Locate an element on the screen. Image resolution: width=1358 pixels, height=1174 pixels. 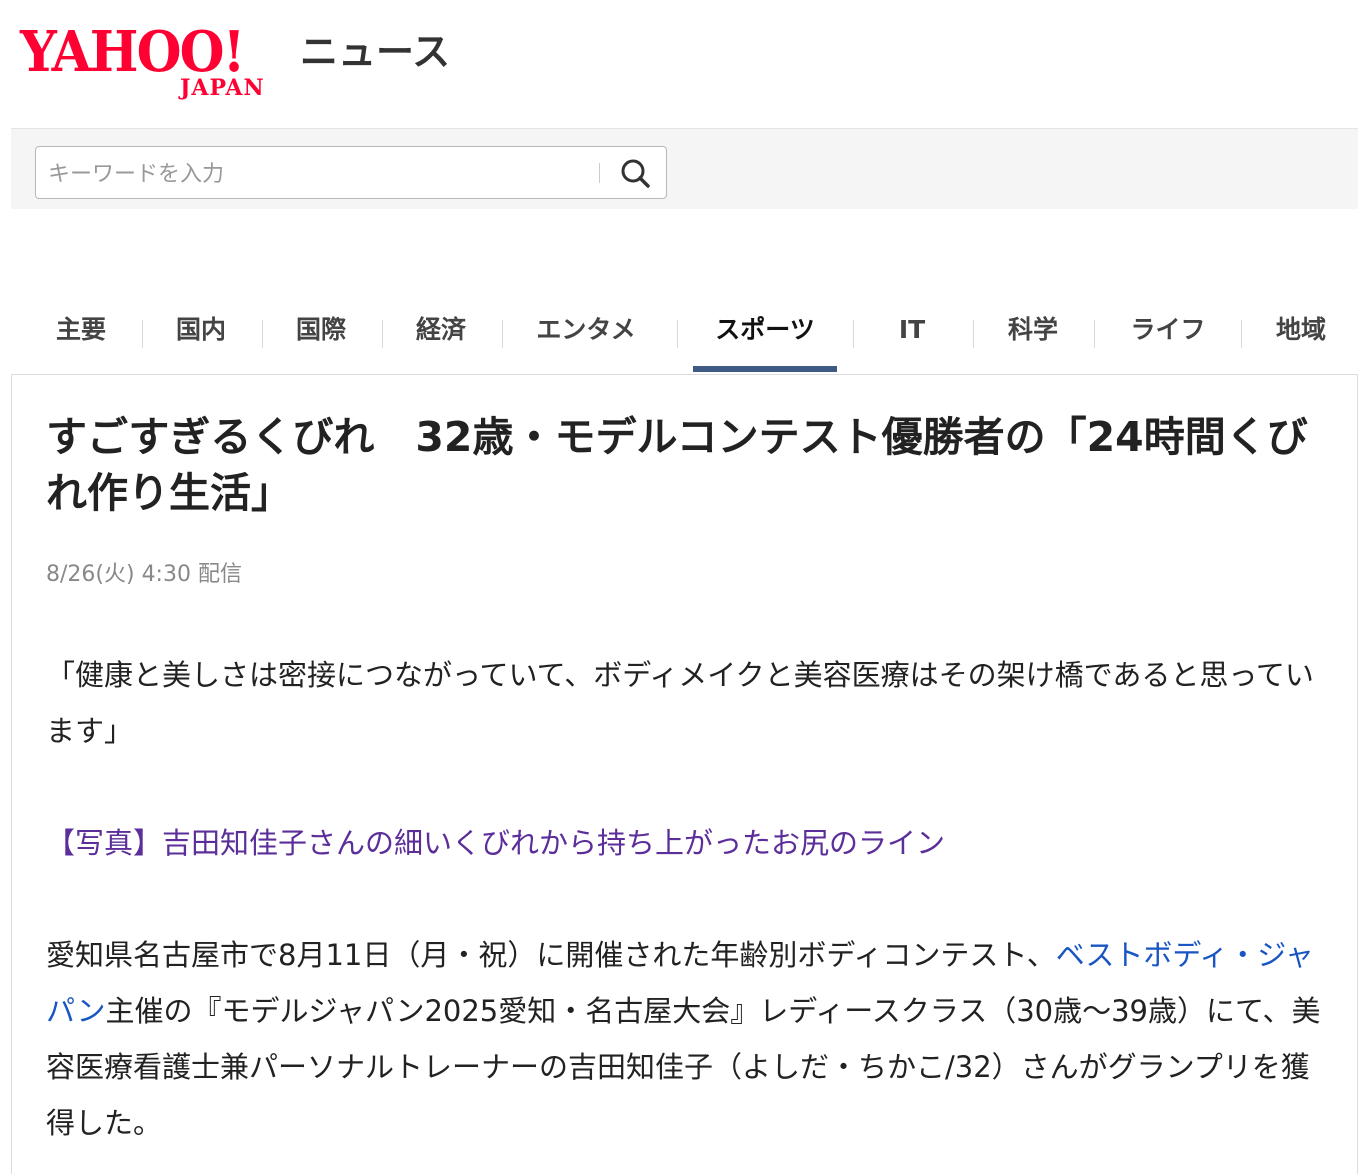
tab-science: 科学 is located at coordinates (1033, 330).